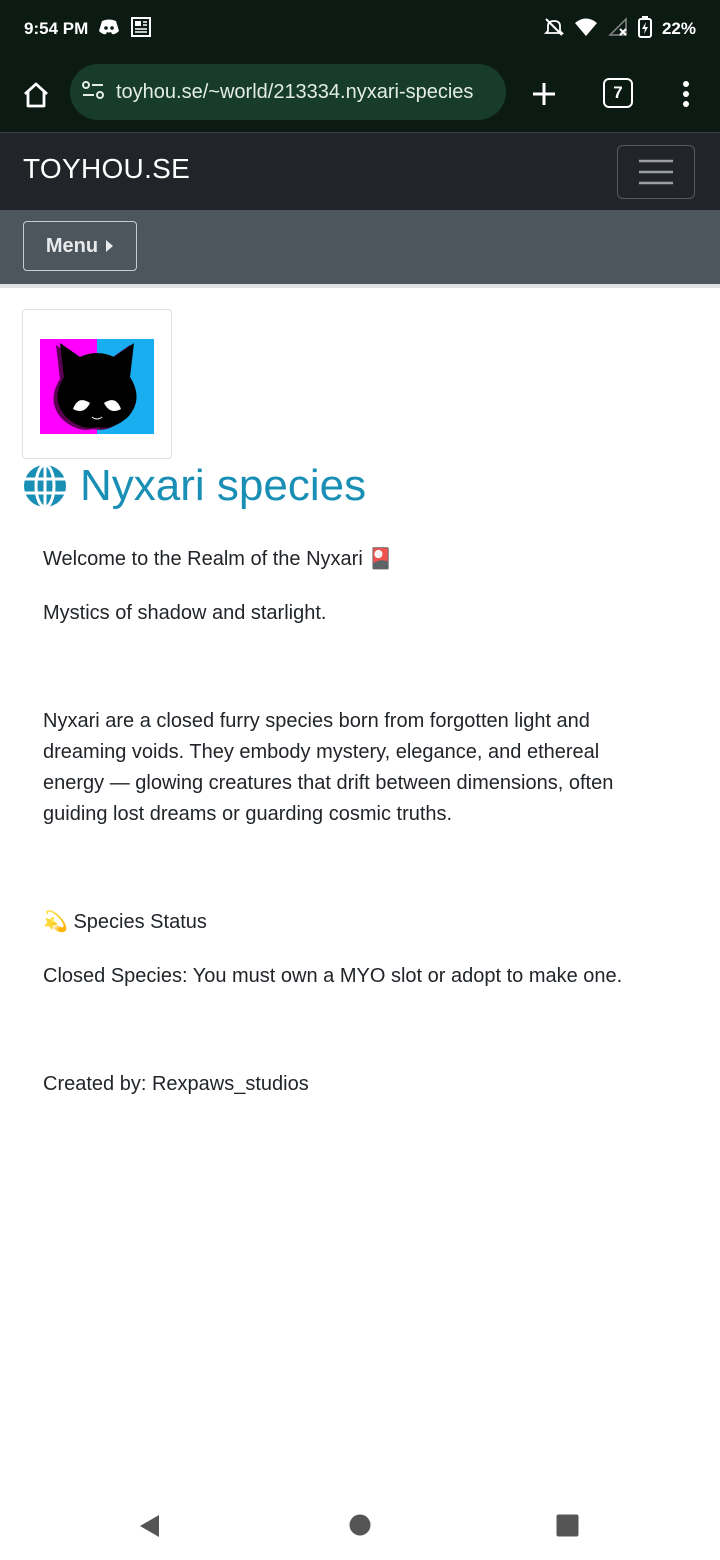 The width and height of the screenshot is (720, 1560). I want to click on divider, so click(360, 286).